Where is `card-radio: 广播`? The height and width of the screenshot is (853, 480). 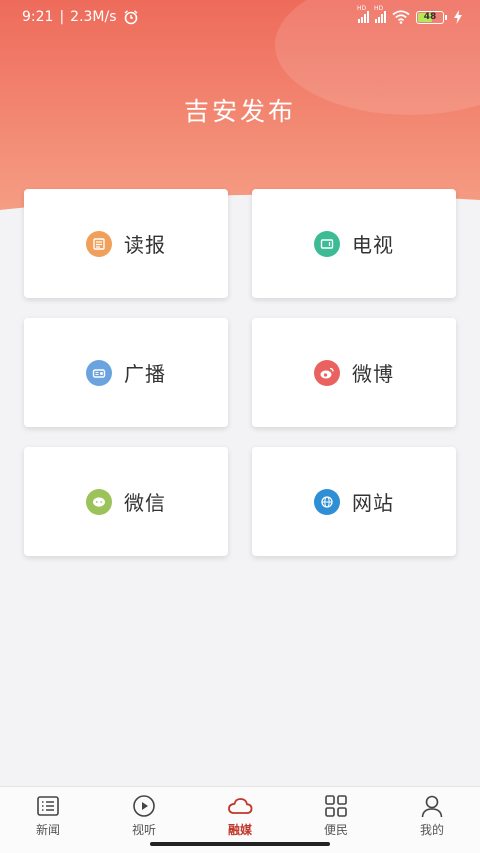 card-radio: 广播 is located at coordinates (126, 372).